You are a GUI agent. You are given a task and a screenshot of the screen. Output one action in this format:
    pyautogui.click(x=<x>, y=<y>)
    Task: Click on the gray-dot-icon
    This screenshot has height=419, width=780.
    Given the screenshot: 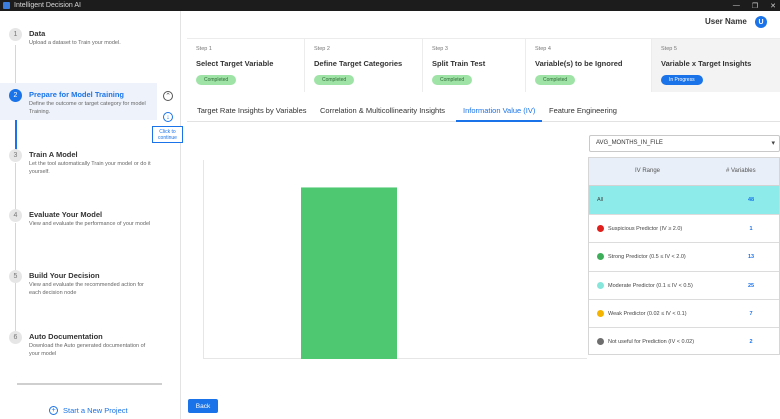 What is the action you would take?
    pyautogui.click(x=600, y=341)
    